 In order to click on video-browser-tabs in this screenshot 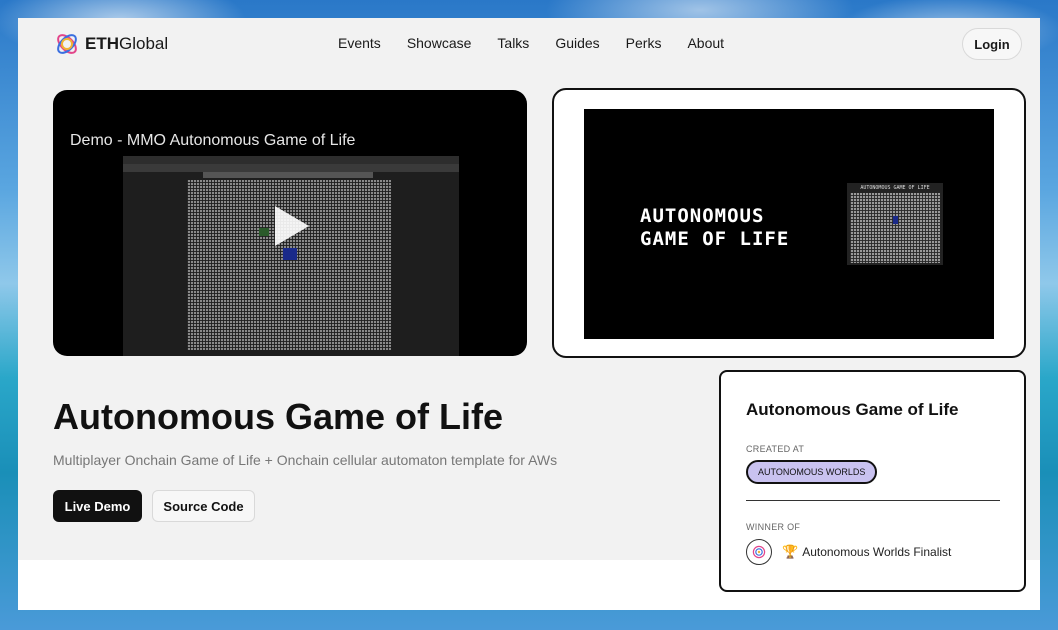, I will do `click(291, 160)`.